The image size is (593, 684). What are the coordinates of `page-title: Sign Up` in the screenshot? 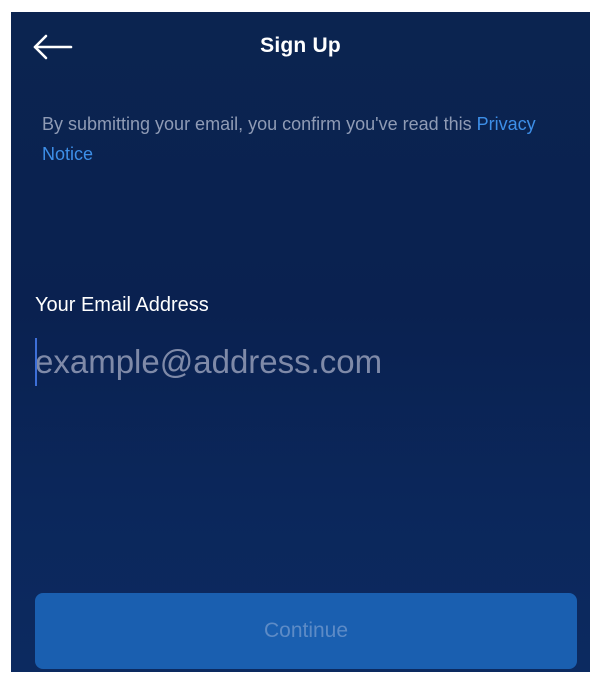 It's located at (300, 45).